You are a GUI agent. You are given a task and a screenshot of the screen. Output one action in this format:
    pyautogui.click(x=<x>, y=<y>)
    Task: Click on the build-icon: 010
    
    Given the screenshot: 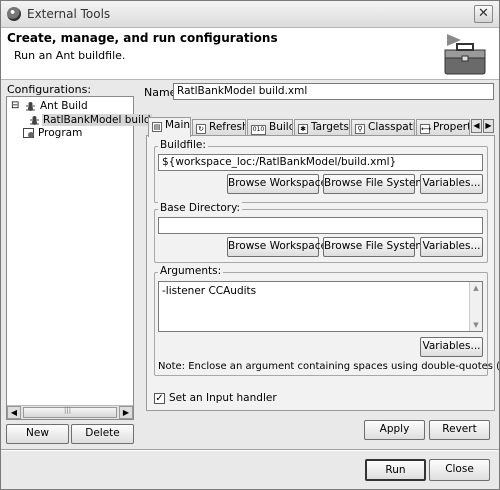 What is the action you would take?
    pyautogui.click(x=258, y=130)
    